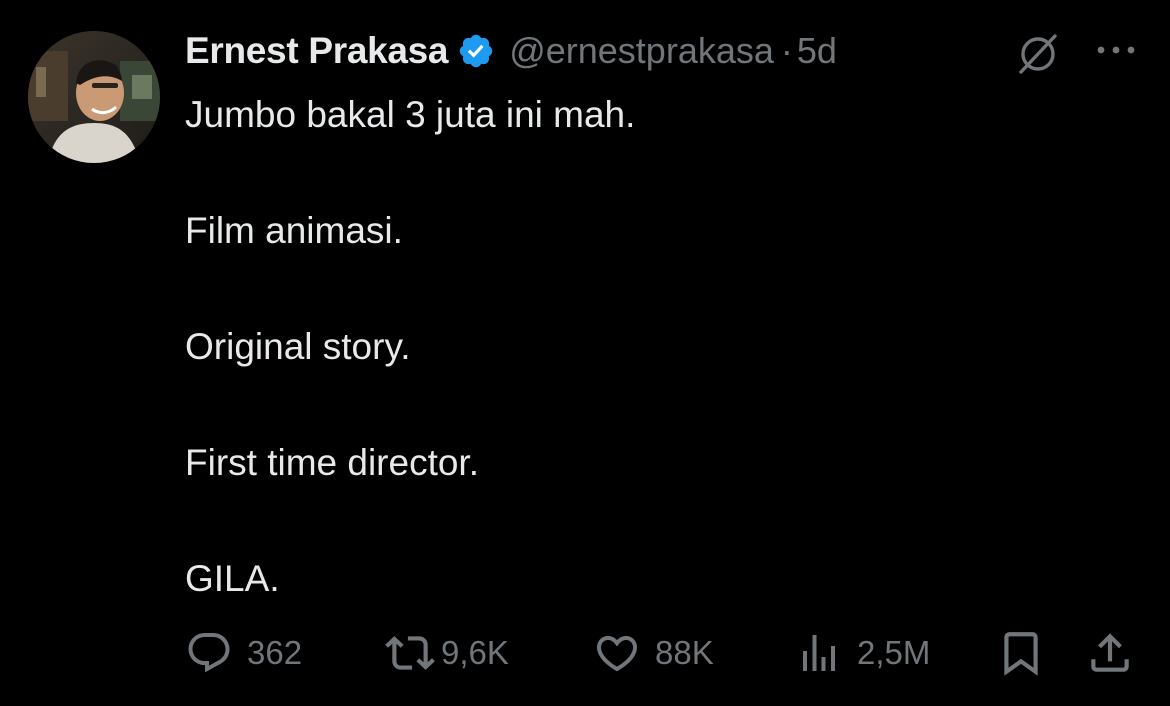 The width and height of the screenshot is (1170, 706). I want to click on reply-icon, so click(209, 653).